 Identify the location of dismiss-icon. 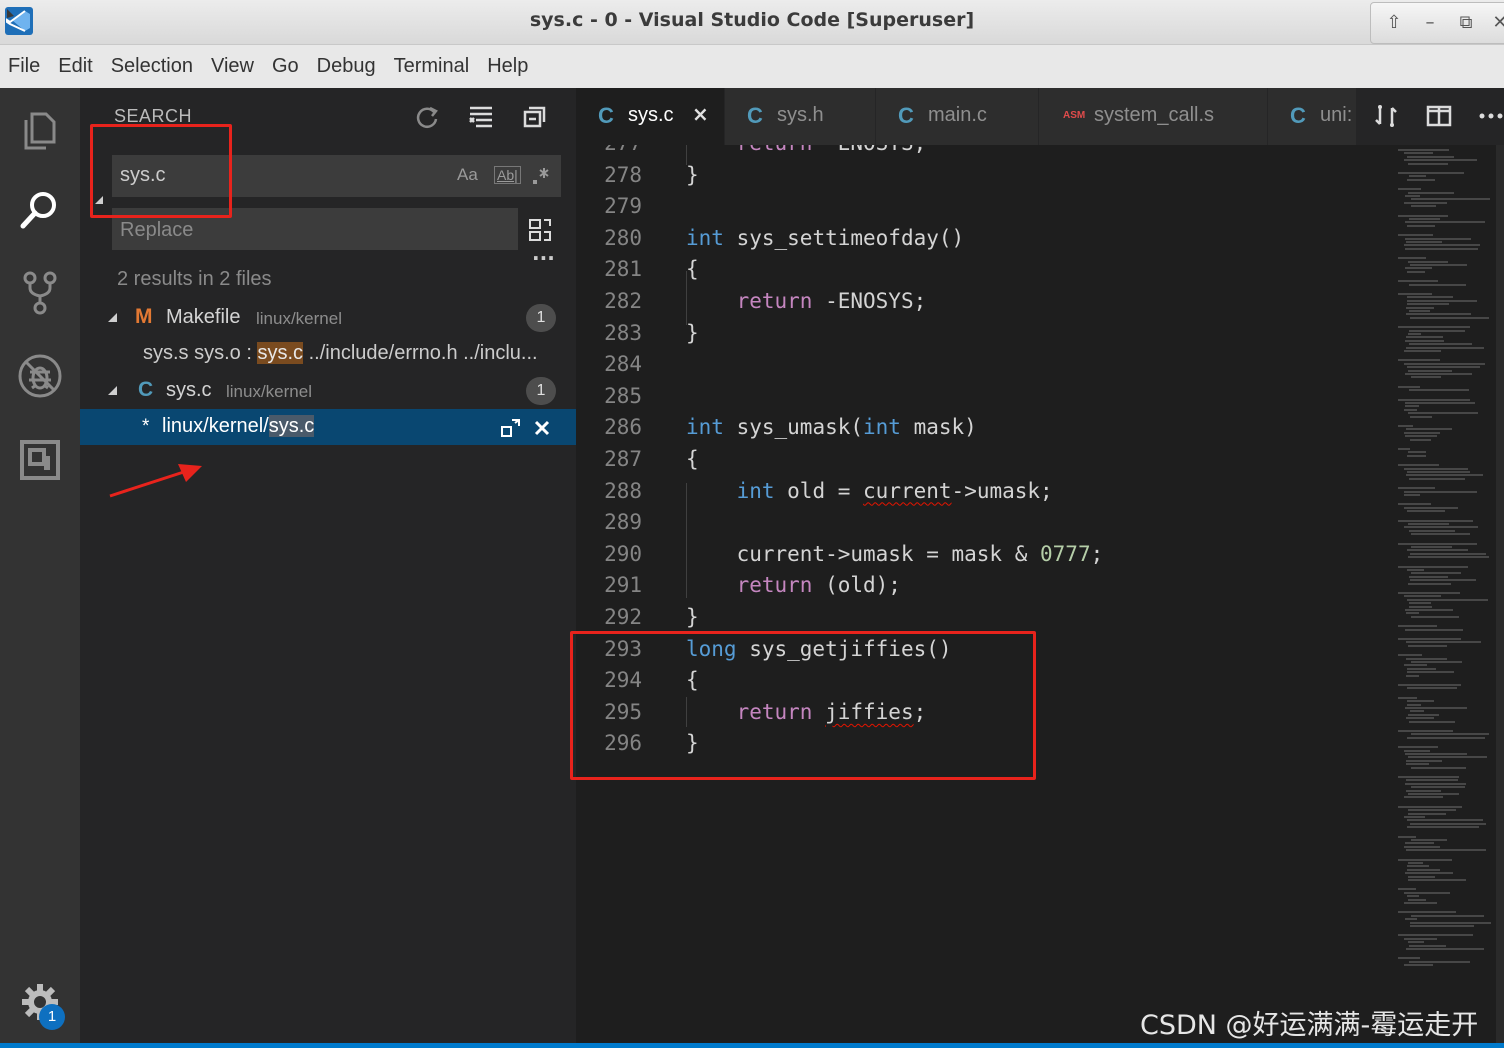
(542, 428).